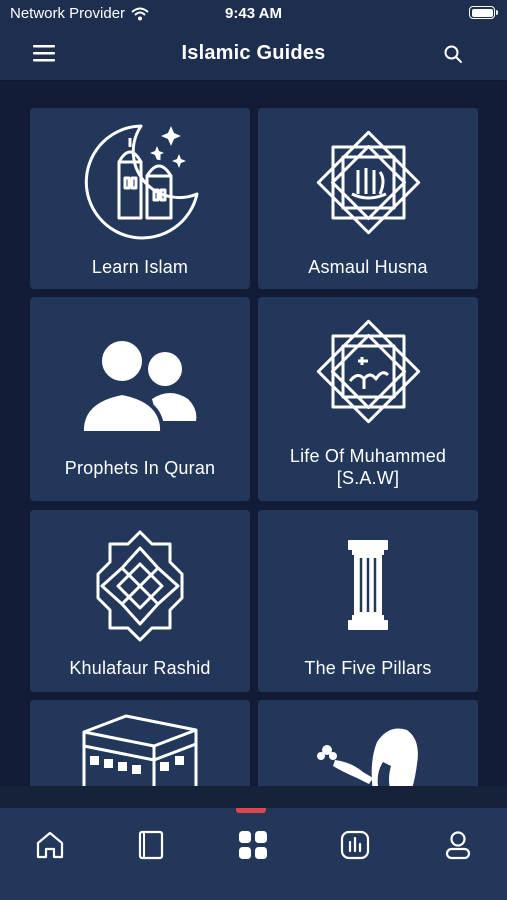 The image size is (507, 900). What do you see at coordinates (140, 586) in the screenshot?
I see `geometric-star-icon` at bounding box center [140, 586].